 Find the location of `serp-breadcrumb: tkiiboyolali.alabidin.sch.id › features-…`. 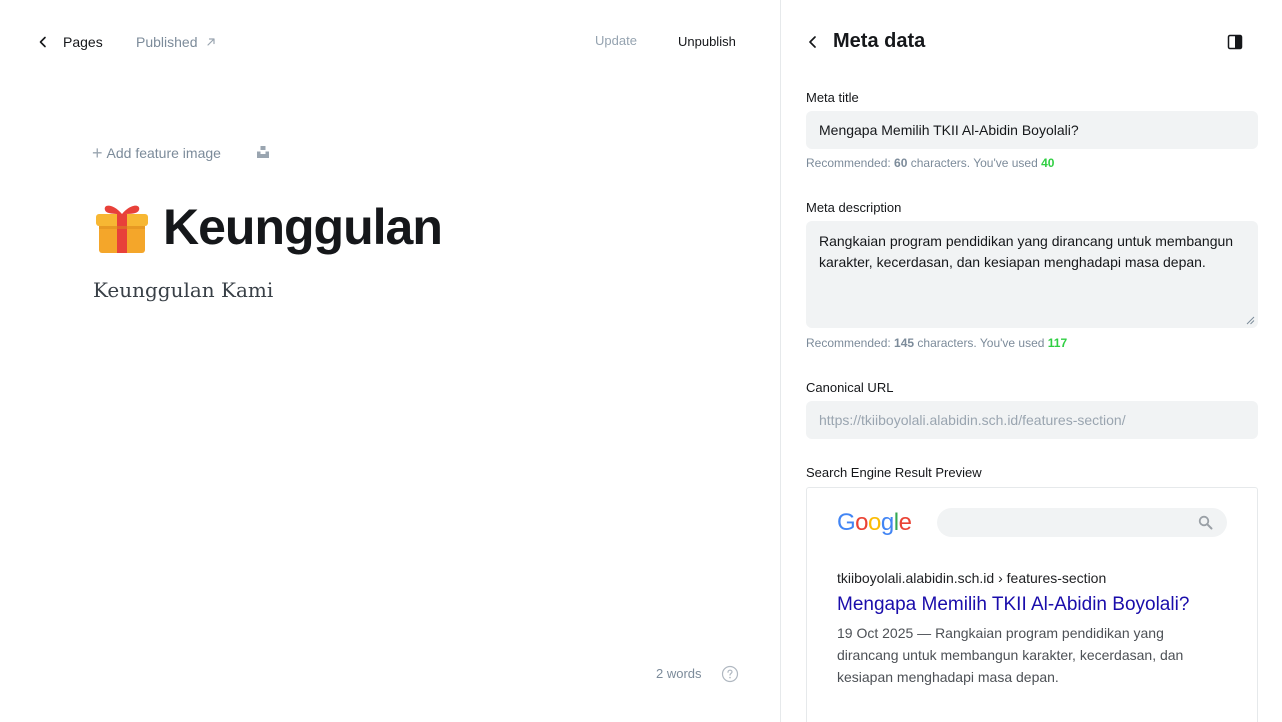

serp-breadcrumb: tkiiboyolali.alabidin.sch.id › features-… is located at coordinates (972, 578).